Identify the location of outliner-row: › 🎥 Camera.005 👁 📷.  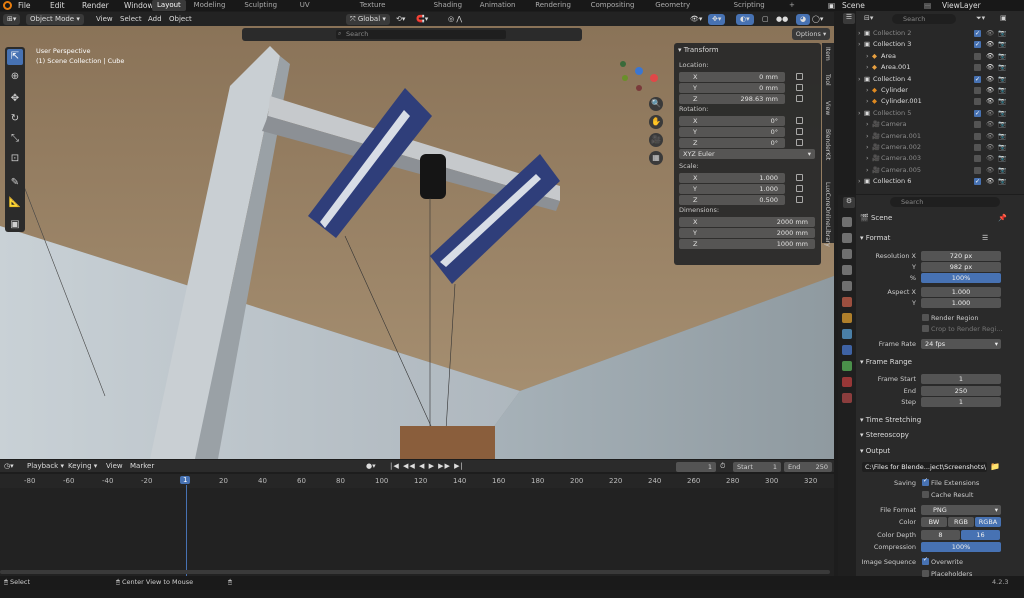
(940, 170).